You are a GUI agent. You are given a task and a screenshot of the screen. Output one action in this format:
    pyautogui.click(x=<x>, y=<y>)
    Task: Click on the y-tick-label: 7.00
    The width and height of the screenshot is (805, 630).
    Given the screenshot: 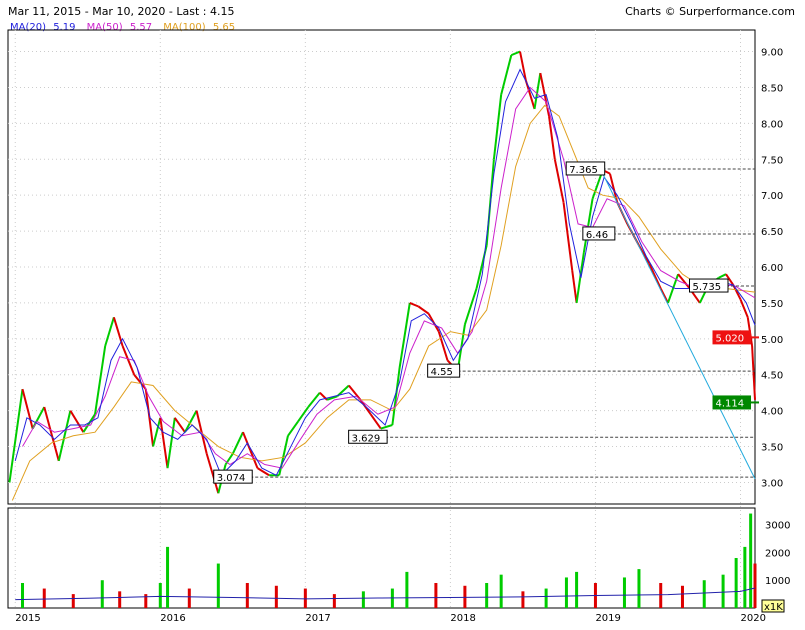 What is the action you would take?
    pyautogui.click(x=772, y=196)
    